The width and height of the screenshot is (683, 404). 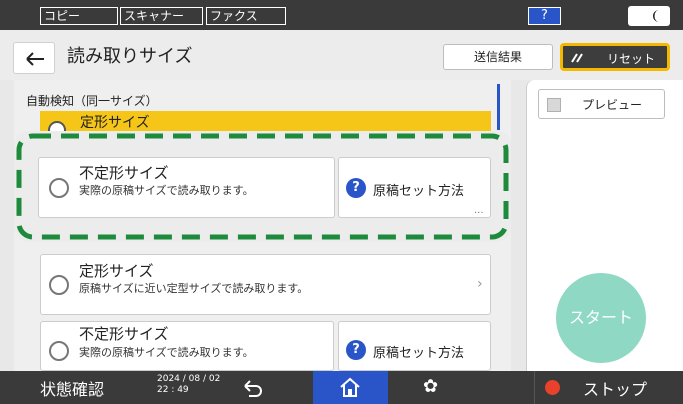 I want to click on top-bar: コピー スキャナー ファクス ?, so click(x=341, y=15).